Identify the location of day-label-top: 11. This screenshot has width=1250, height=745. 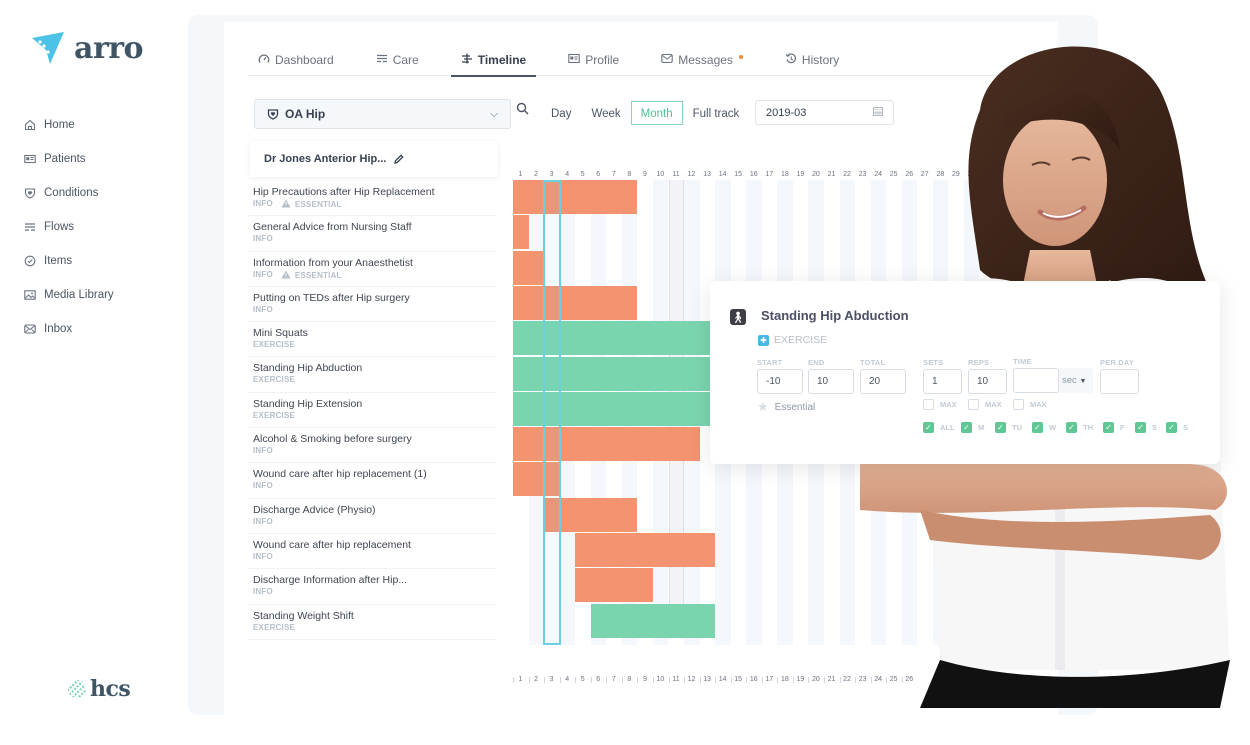
(676, 174).